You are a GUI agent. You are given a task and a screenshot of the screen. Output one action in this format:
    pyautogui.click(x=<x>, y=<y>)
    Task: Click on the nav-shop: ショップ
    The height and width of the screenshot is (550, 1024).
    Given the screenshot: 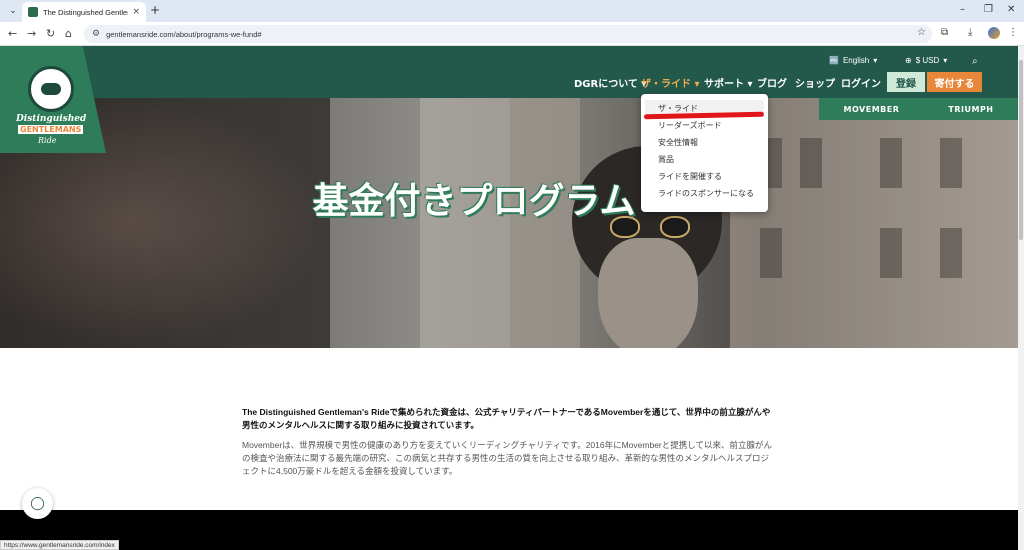 What is the action you would take?
    pyautogui.click(x=815, y=82)
    